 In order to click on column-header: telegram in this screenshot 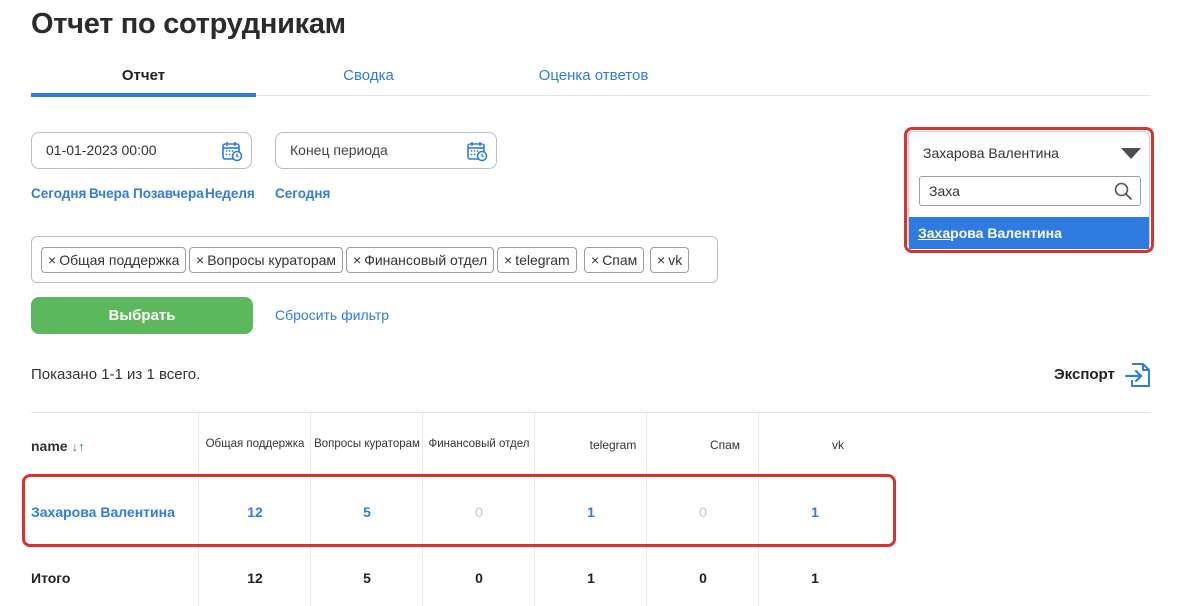, I will do `click(613, 445)`.